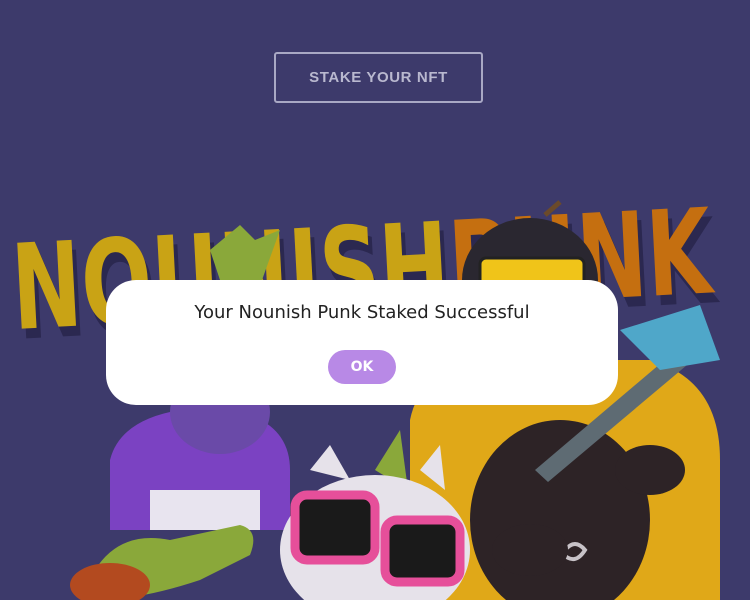 The image size is (750, 600). What do you see at coordinates (362, 367) in the screenshot?
I see `ok-button: OK` at bounding box center [362, 367].